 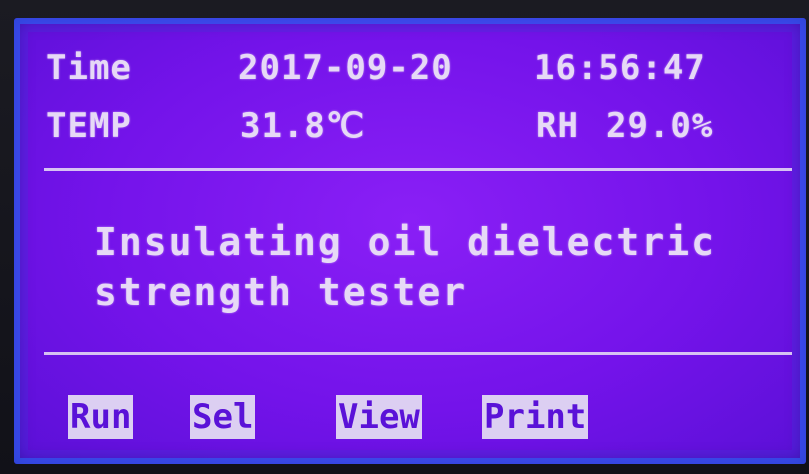 What do you see at coordinates (660, 126) in the screenshot?
I see `rh-value: 29.0%` at bounding box center [660, 126].